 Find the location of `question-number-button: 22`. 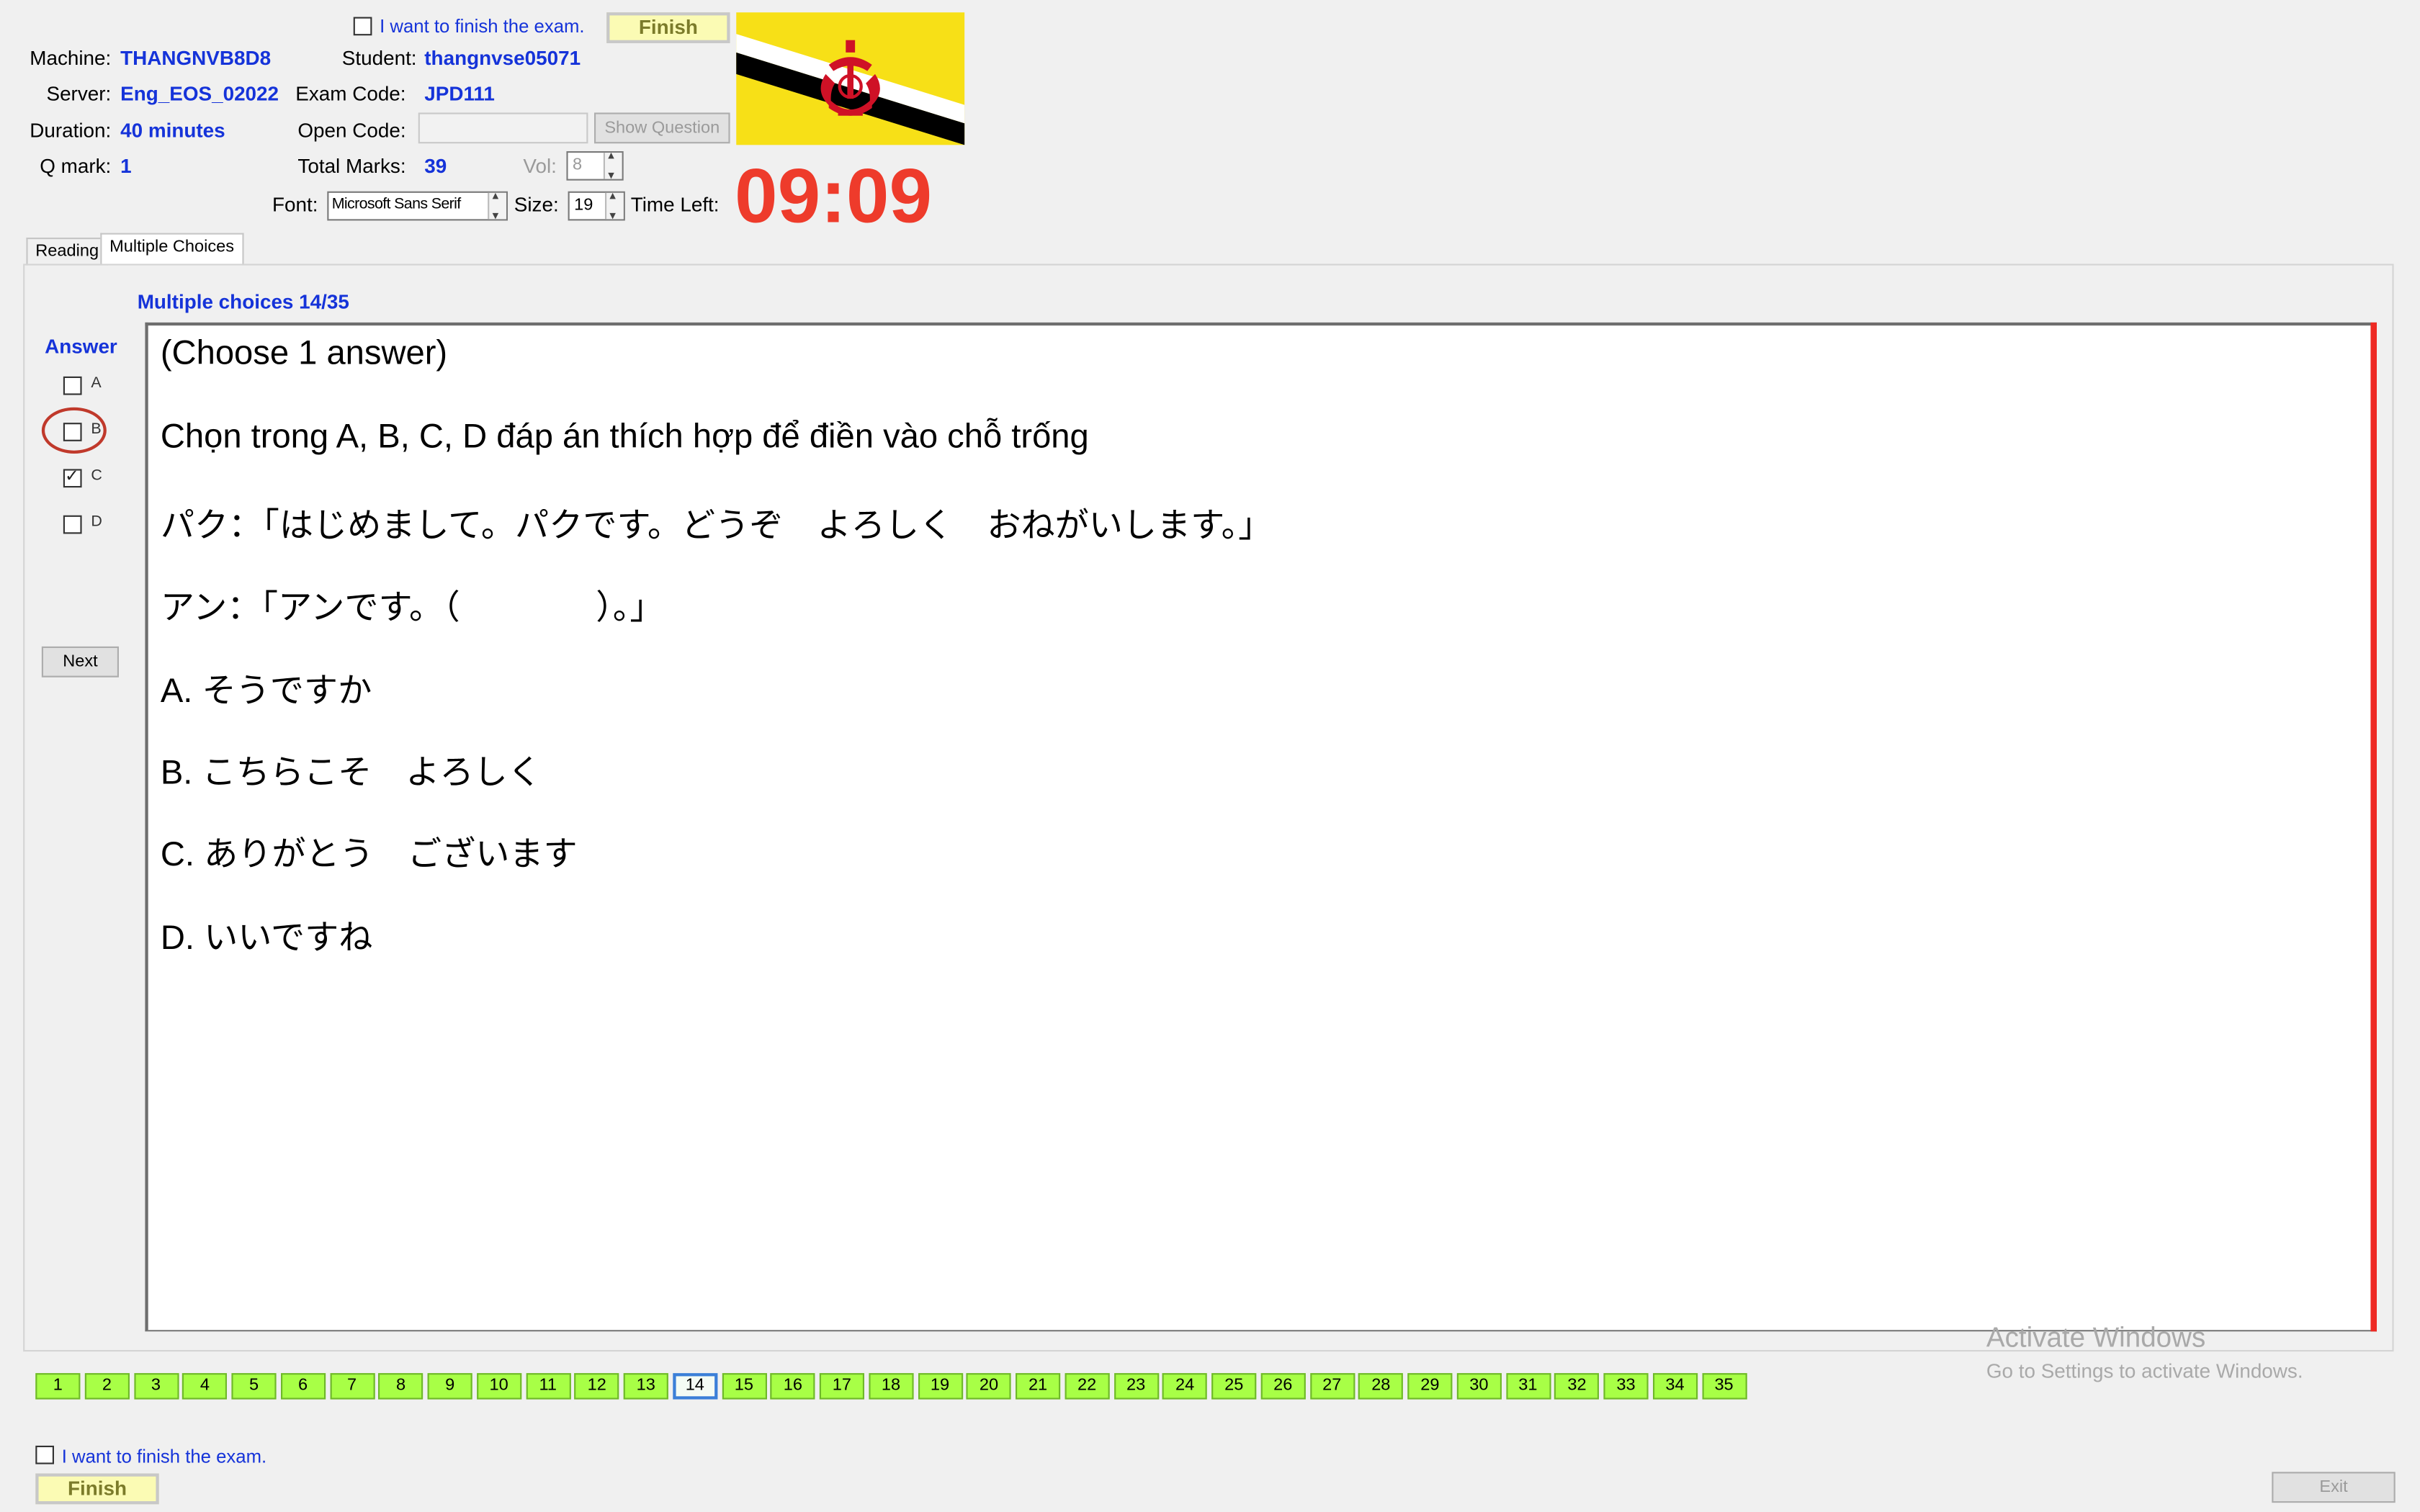

question-number-button: 22 is located at coordinates (1087, 1386).